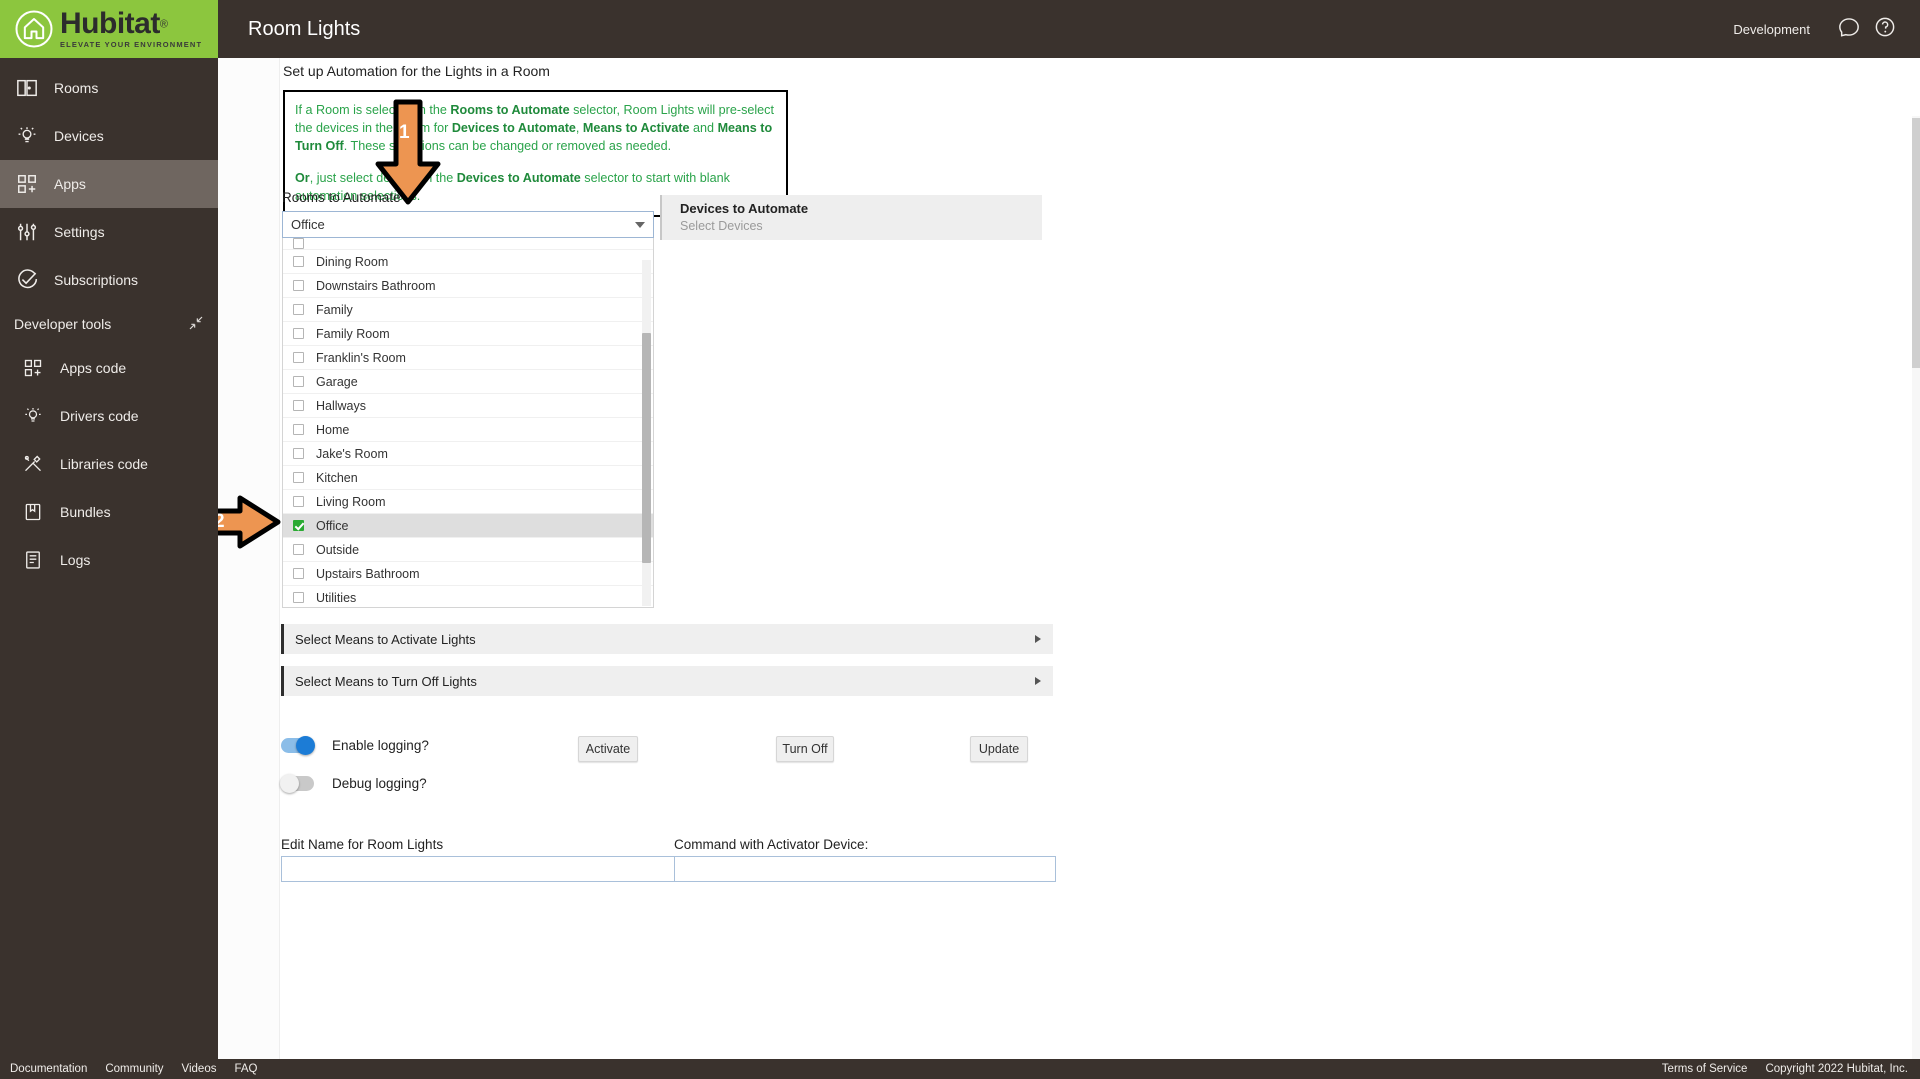 The height and width of the screenshot is (1079, 1920). I want to click on list-item: Dining Room, so click(468, 262).